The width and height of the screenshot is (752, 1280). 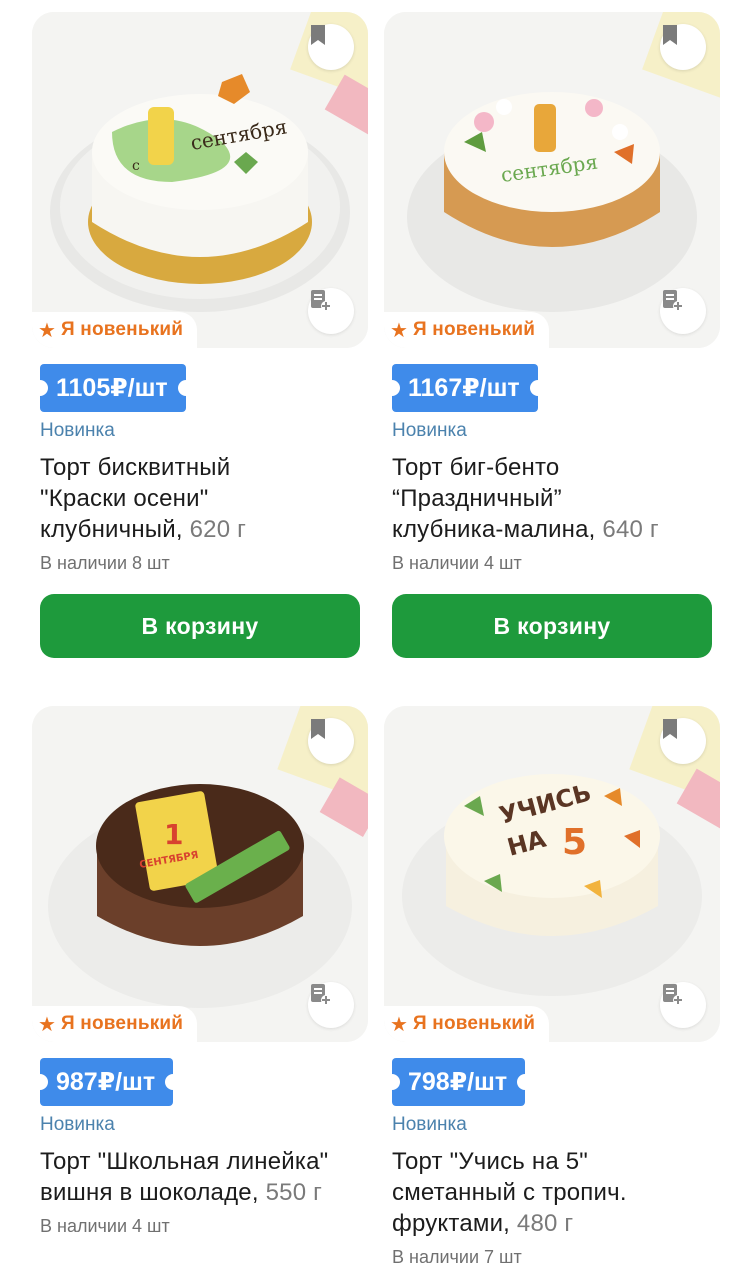 What do you see at coordinates (552, 874) in the screenshot?
I see `product-photo: УЧИСЬ НА 5 ★ Я новенький` at bounding box center [552, 874].